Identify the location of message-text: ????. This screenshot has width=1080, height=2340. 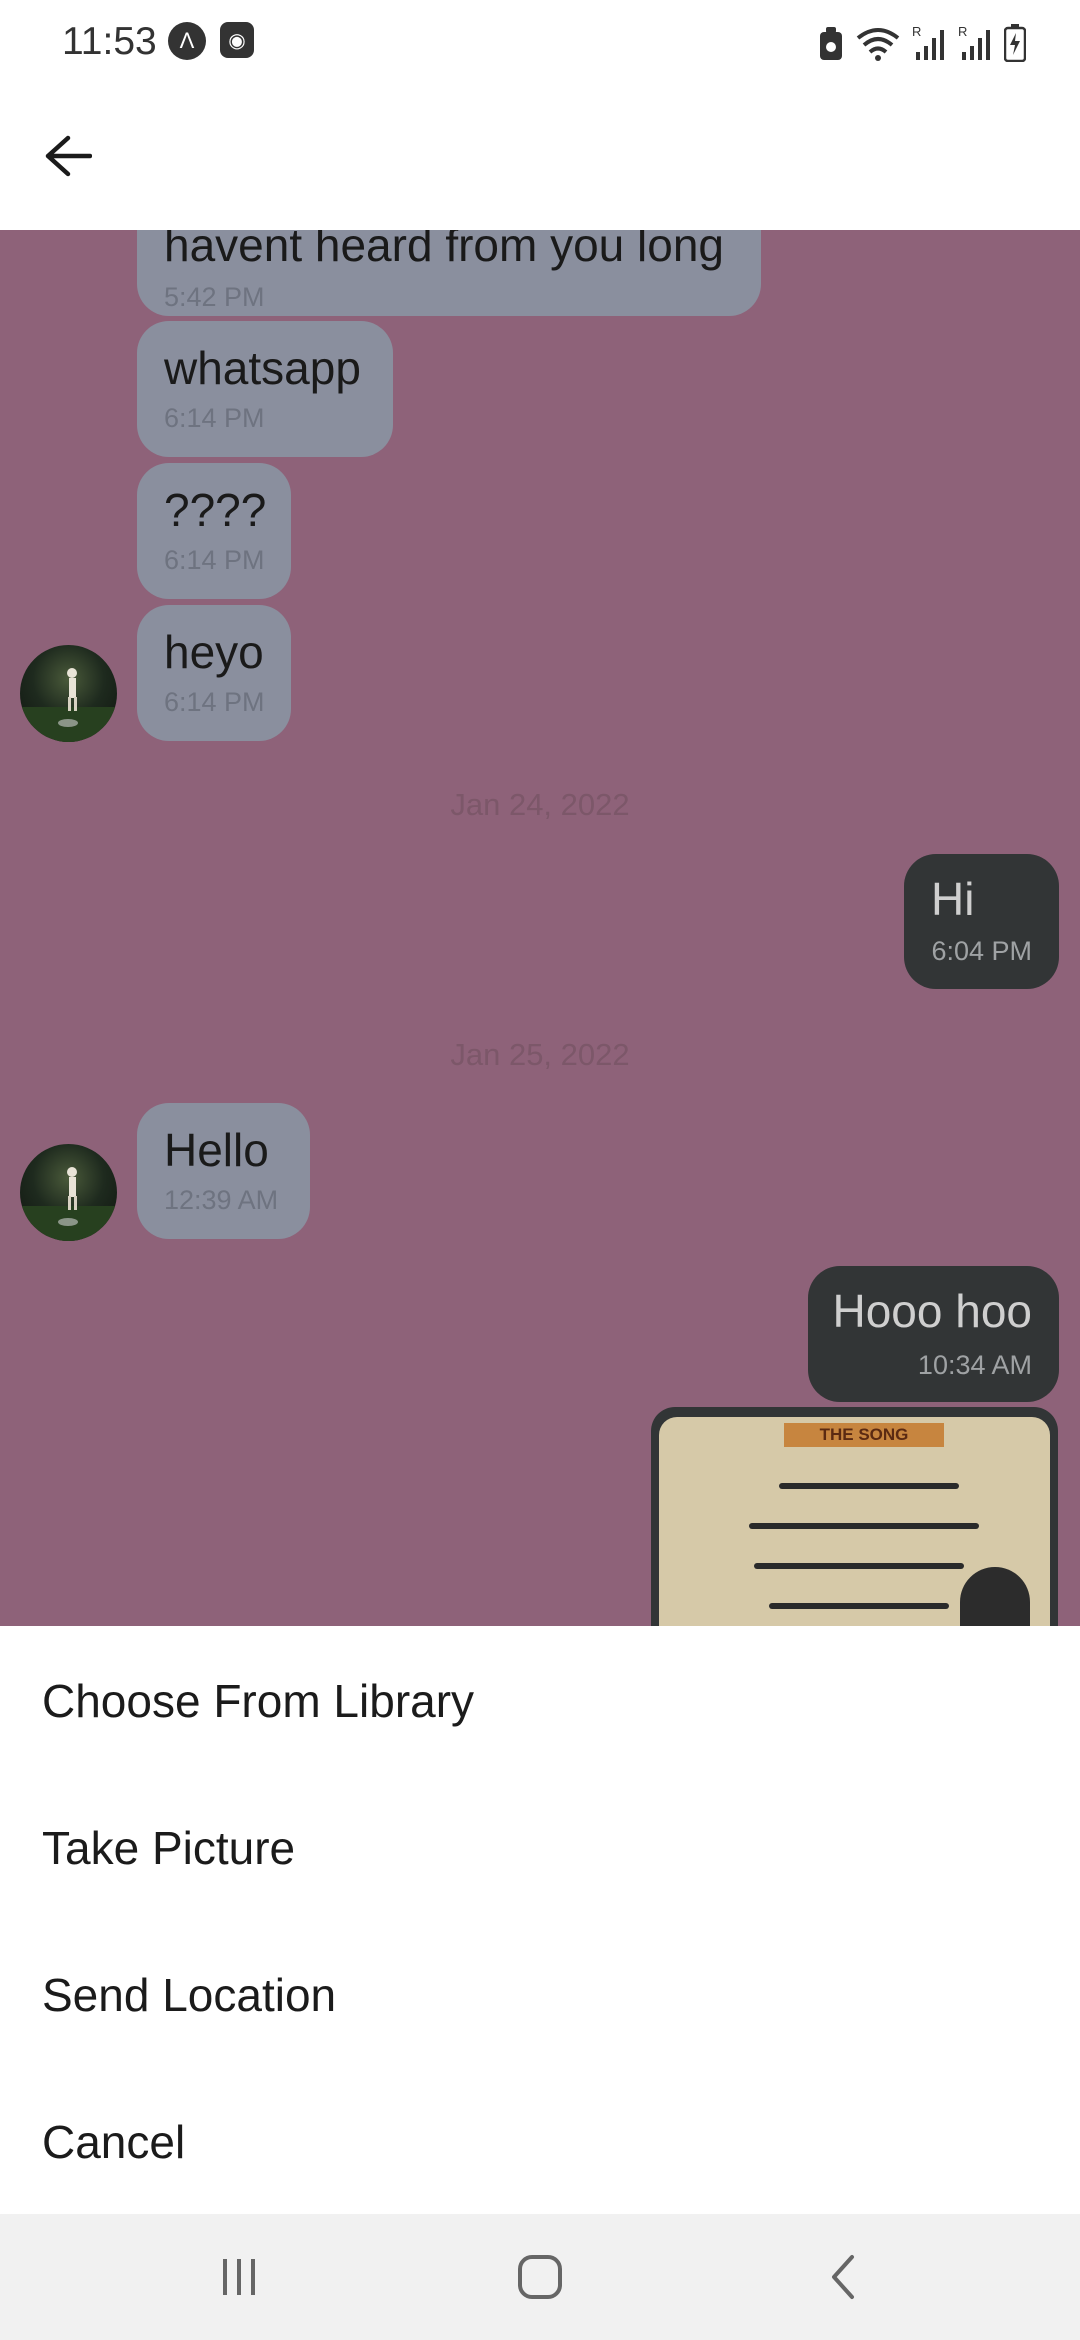
(215, 510).